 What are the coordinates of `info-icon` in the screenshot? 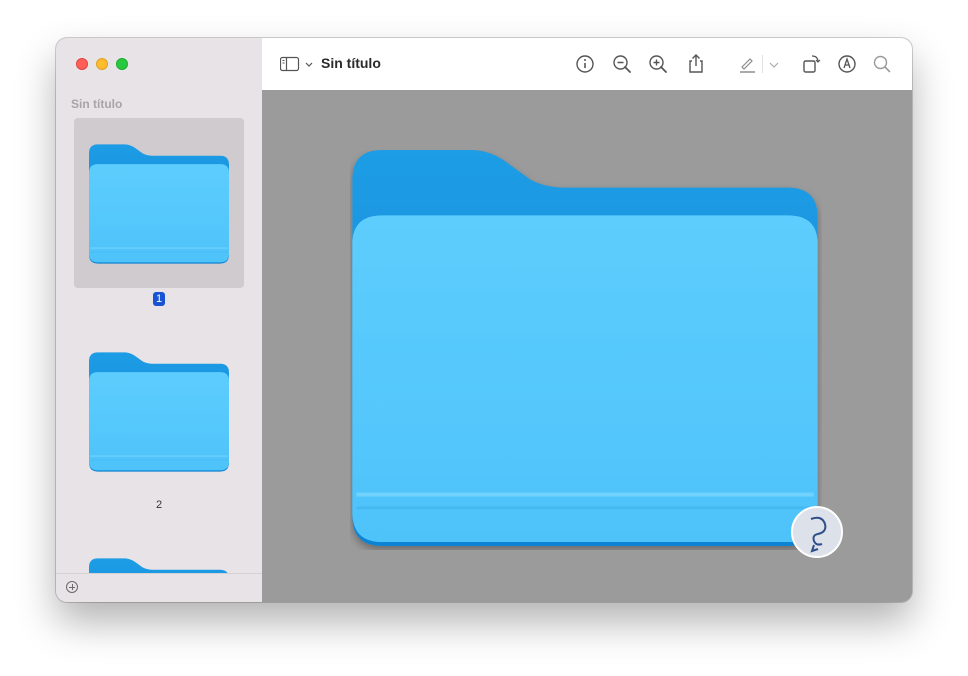 It's located at (585, 64).